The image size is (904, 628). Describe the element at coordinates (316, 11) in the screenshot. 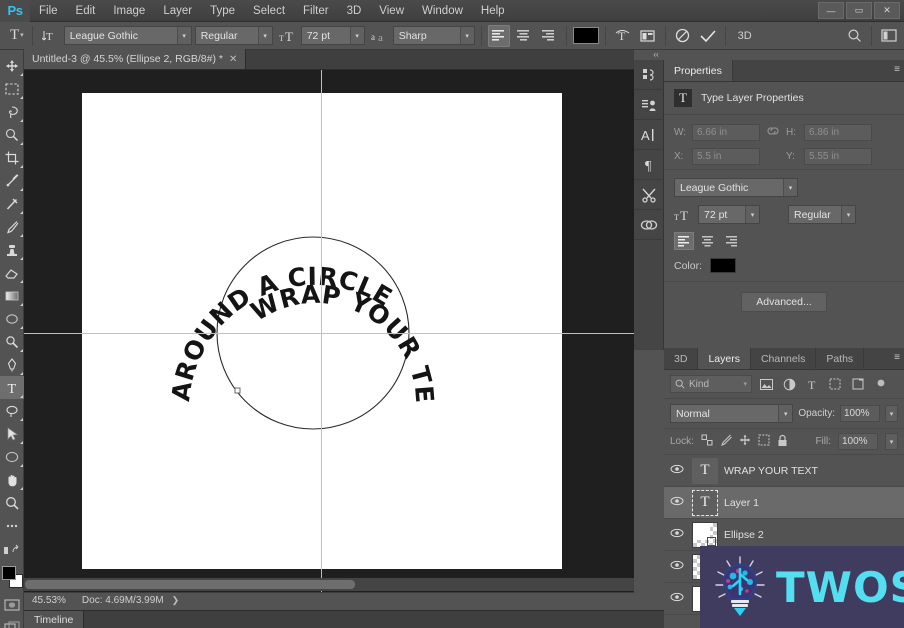

I see `menu-filter: Filter` at that location.